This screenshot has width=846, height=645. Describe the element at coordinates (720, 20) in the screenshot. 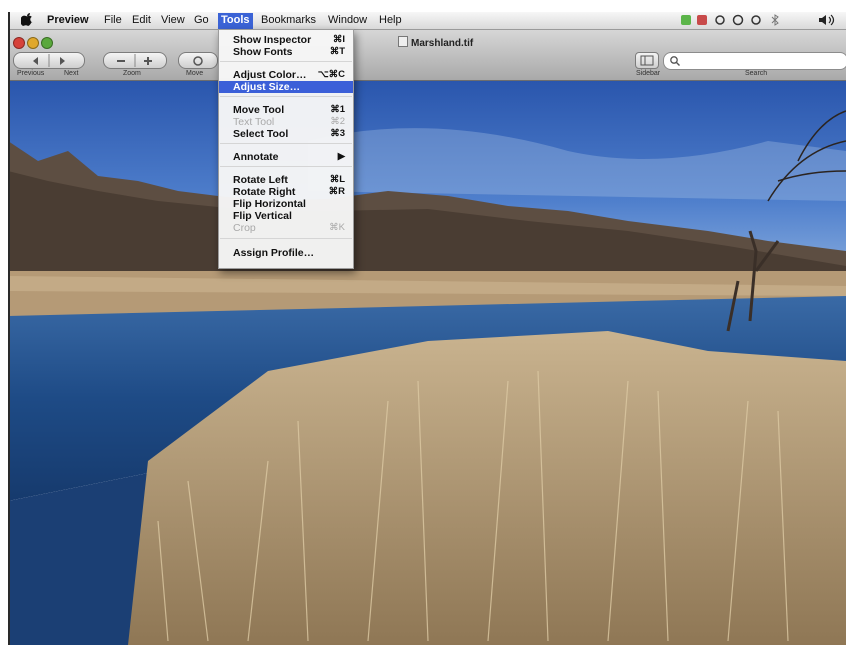

I see `sync-icon` at that location.